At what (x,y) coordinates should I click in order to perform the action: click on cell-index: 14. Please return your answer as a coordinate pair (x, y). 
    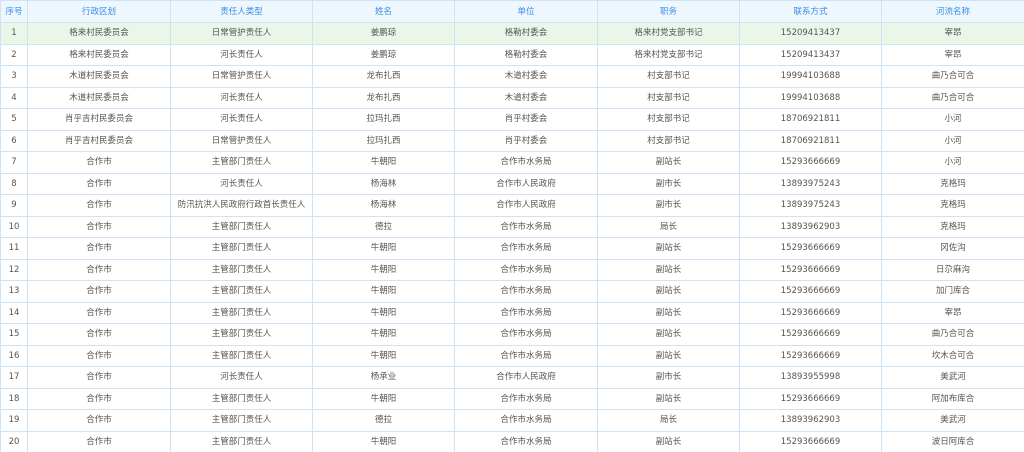
    Looking at the image, I should click on (14, 312).